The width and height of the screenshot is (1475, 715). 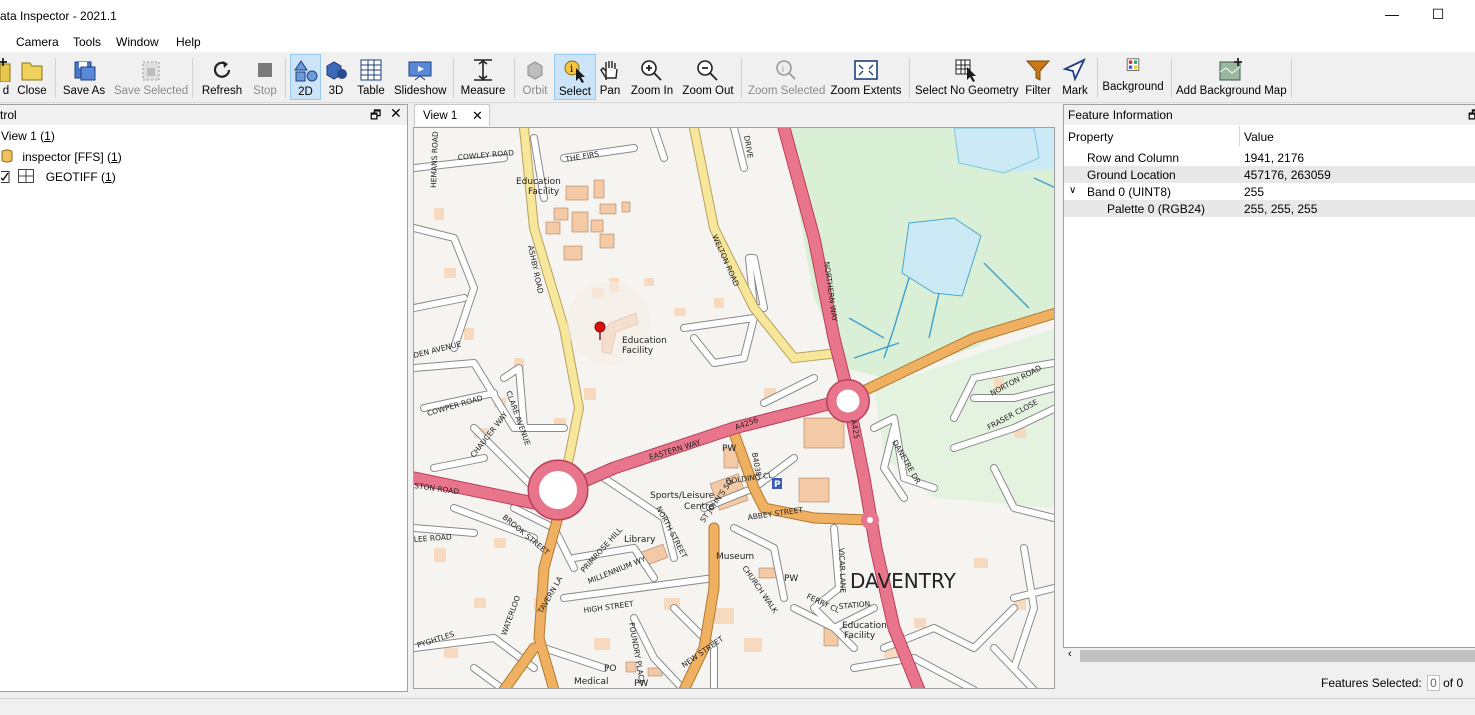 I want to click on shapes-2d-icon, so click(x=305, y=71).